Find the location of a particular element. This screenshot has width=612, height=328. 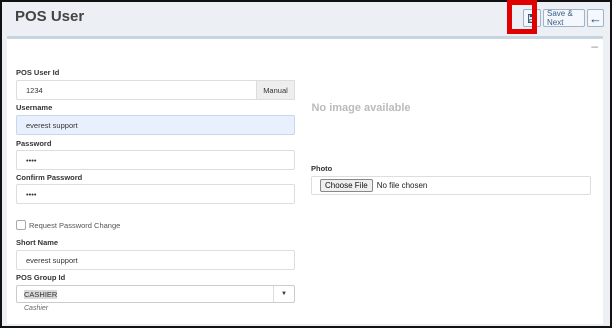

pos-group-id-select: CASHIER ▼ is located at coordinates (155, 294).